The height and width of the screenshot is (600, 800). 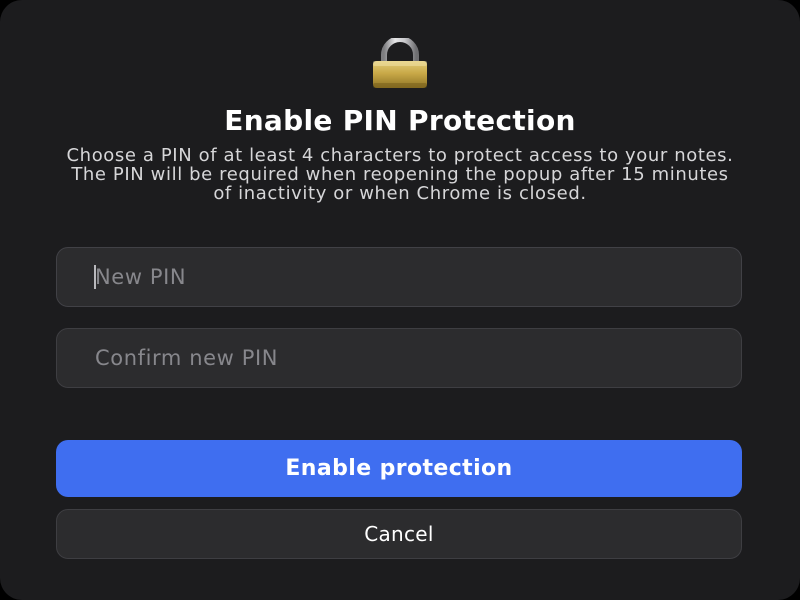 What do you see at coordinates (400, 120) in the screenshot?
I see `dialog-title: Enable PIN Protection` at bounding box center [400, 120].